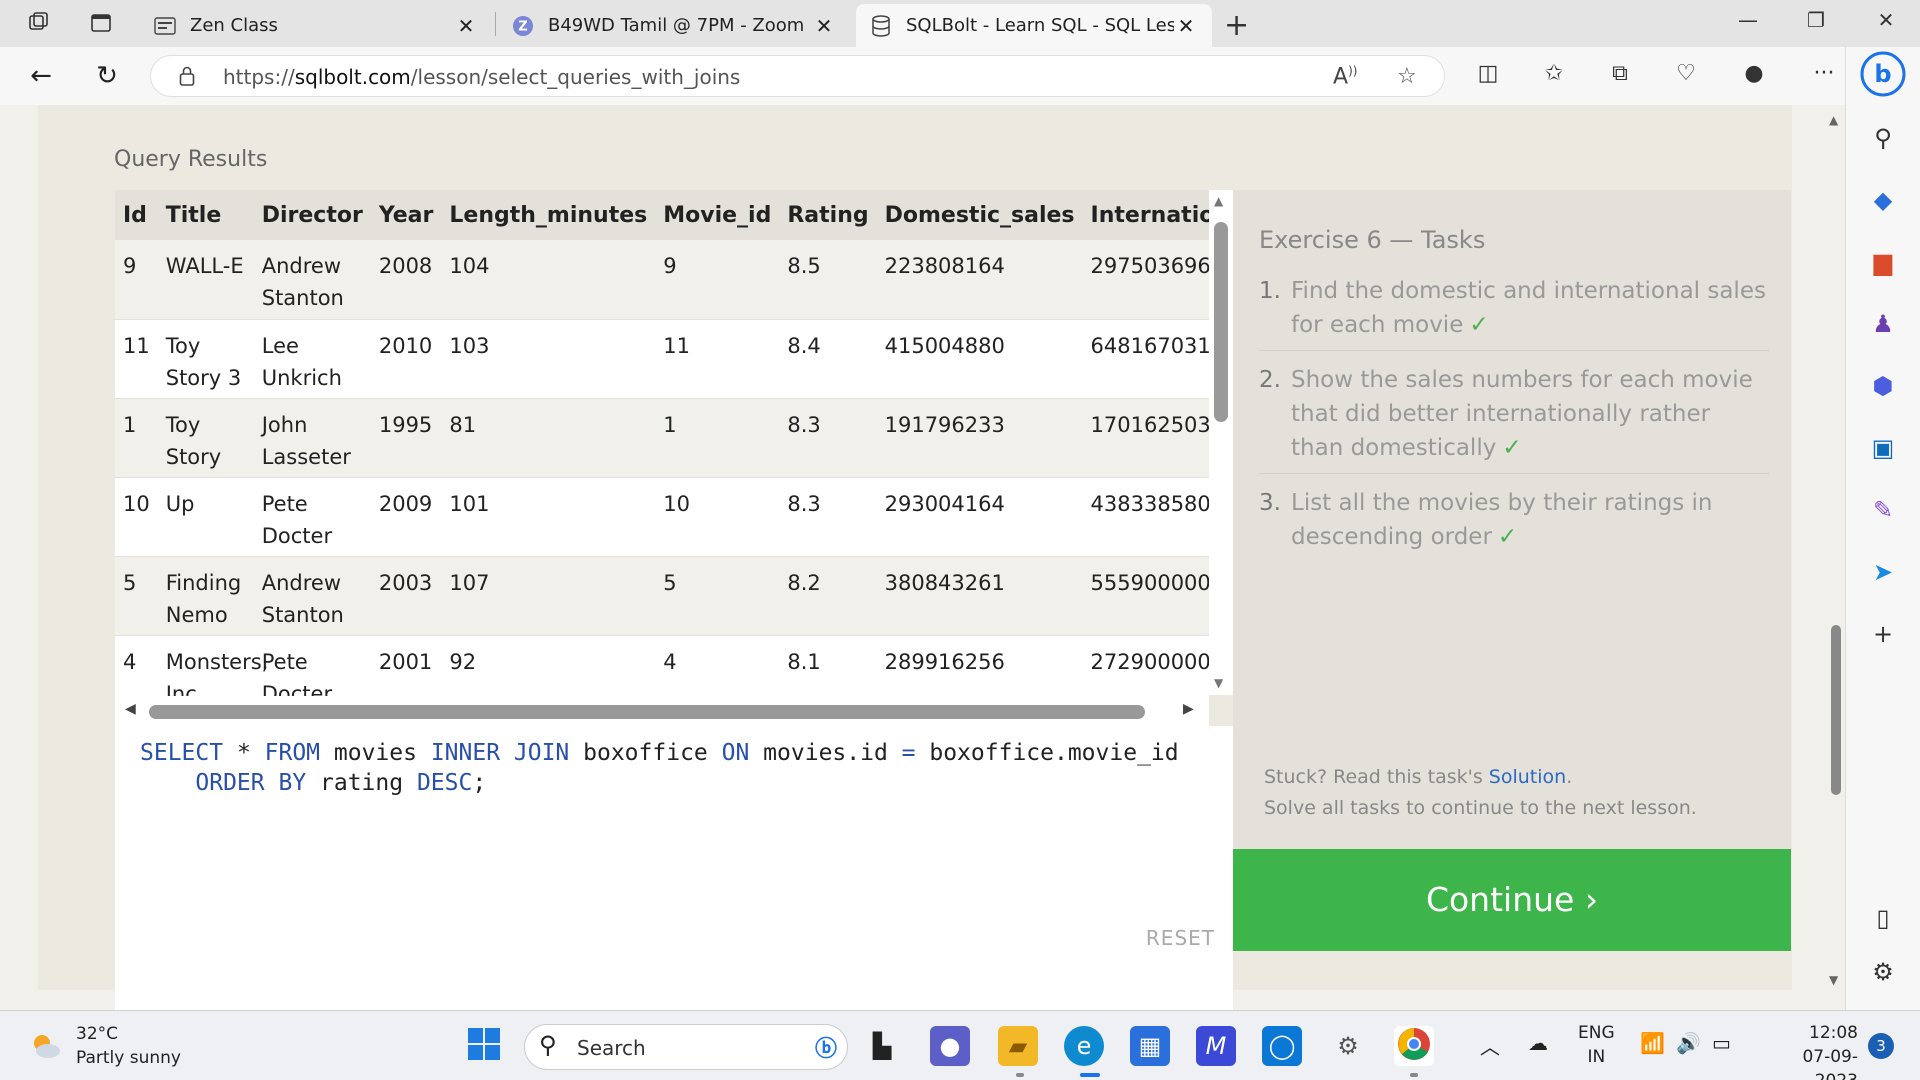  What do you see at coordinates (1883, 200) in the screenshot?
I see `shopping-tag-icon: ◆` at bounding box center [1883, 200].